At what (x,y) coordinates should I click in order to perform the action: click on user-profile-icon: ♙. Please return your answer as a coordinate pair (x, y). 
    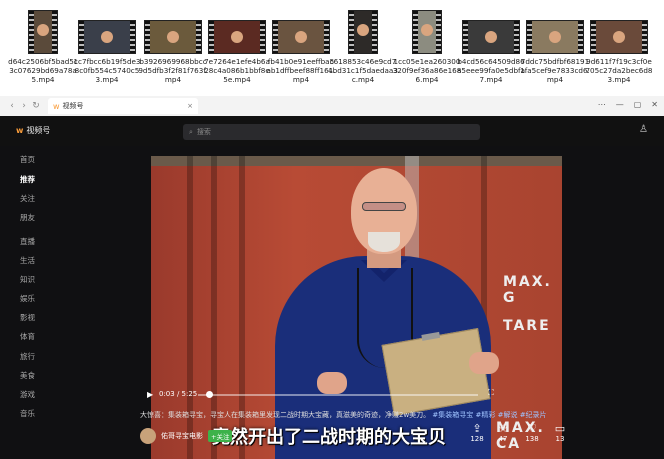
    Looking at the image, I should click on (643, 129).